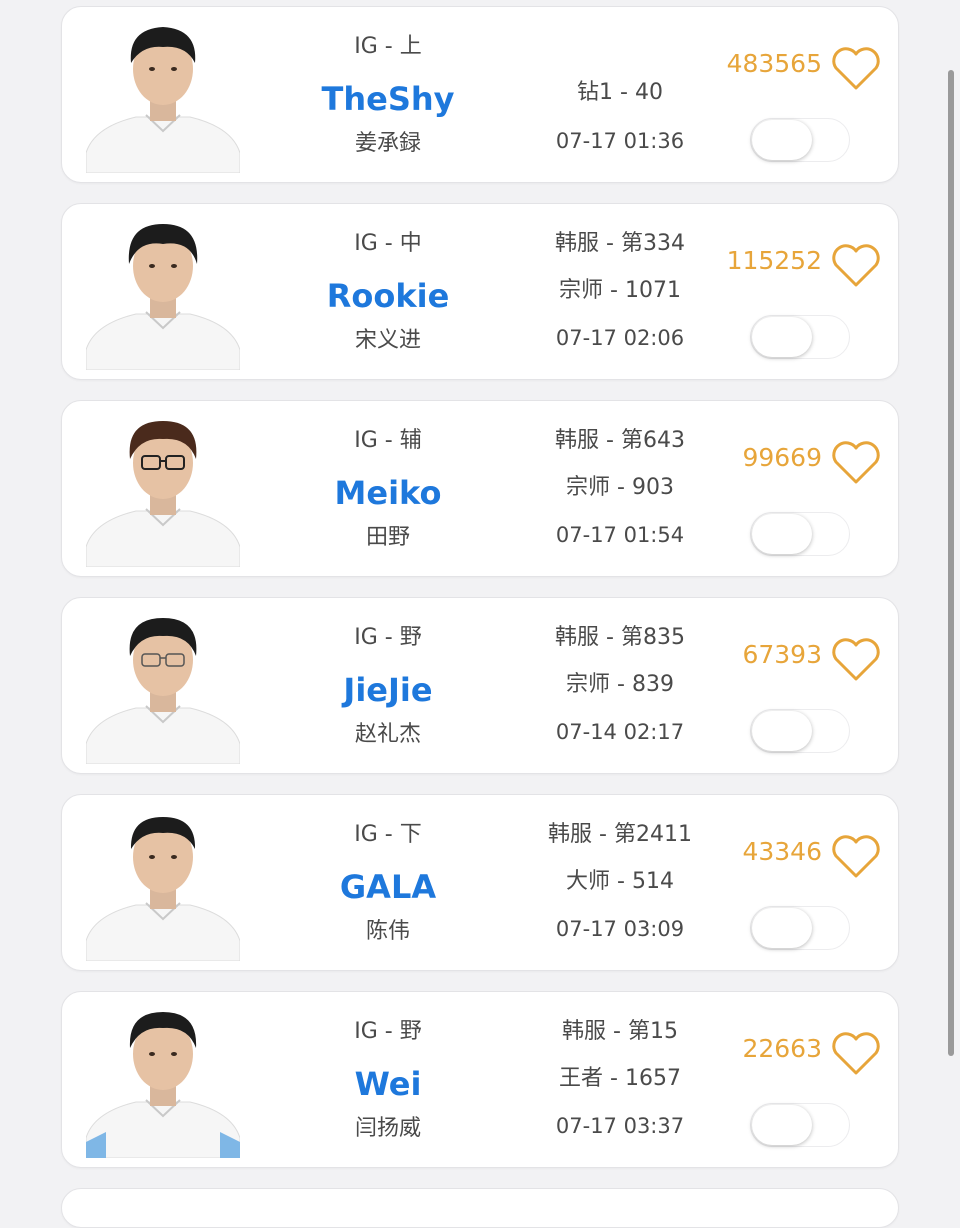 The height and width of the screenshot is (1228, 960). I want to click on player-handle: Wei, so click(388, 1084).